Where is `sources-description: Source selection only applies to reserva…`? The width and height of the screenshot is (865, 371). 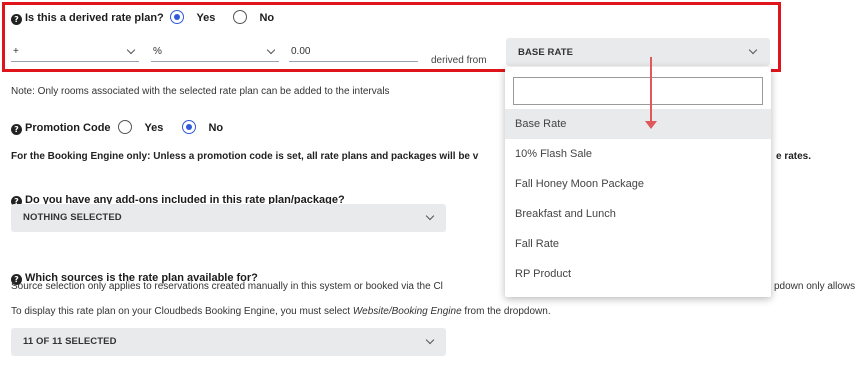 sources-description: Source selection only applies to reserva… is located at coordinates (227, 286).